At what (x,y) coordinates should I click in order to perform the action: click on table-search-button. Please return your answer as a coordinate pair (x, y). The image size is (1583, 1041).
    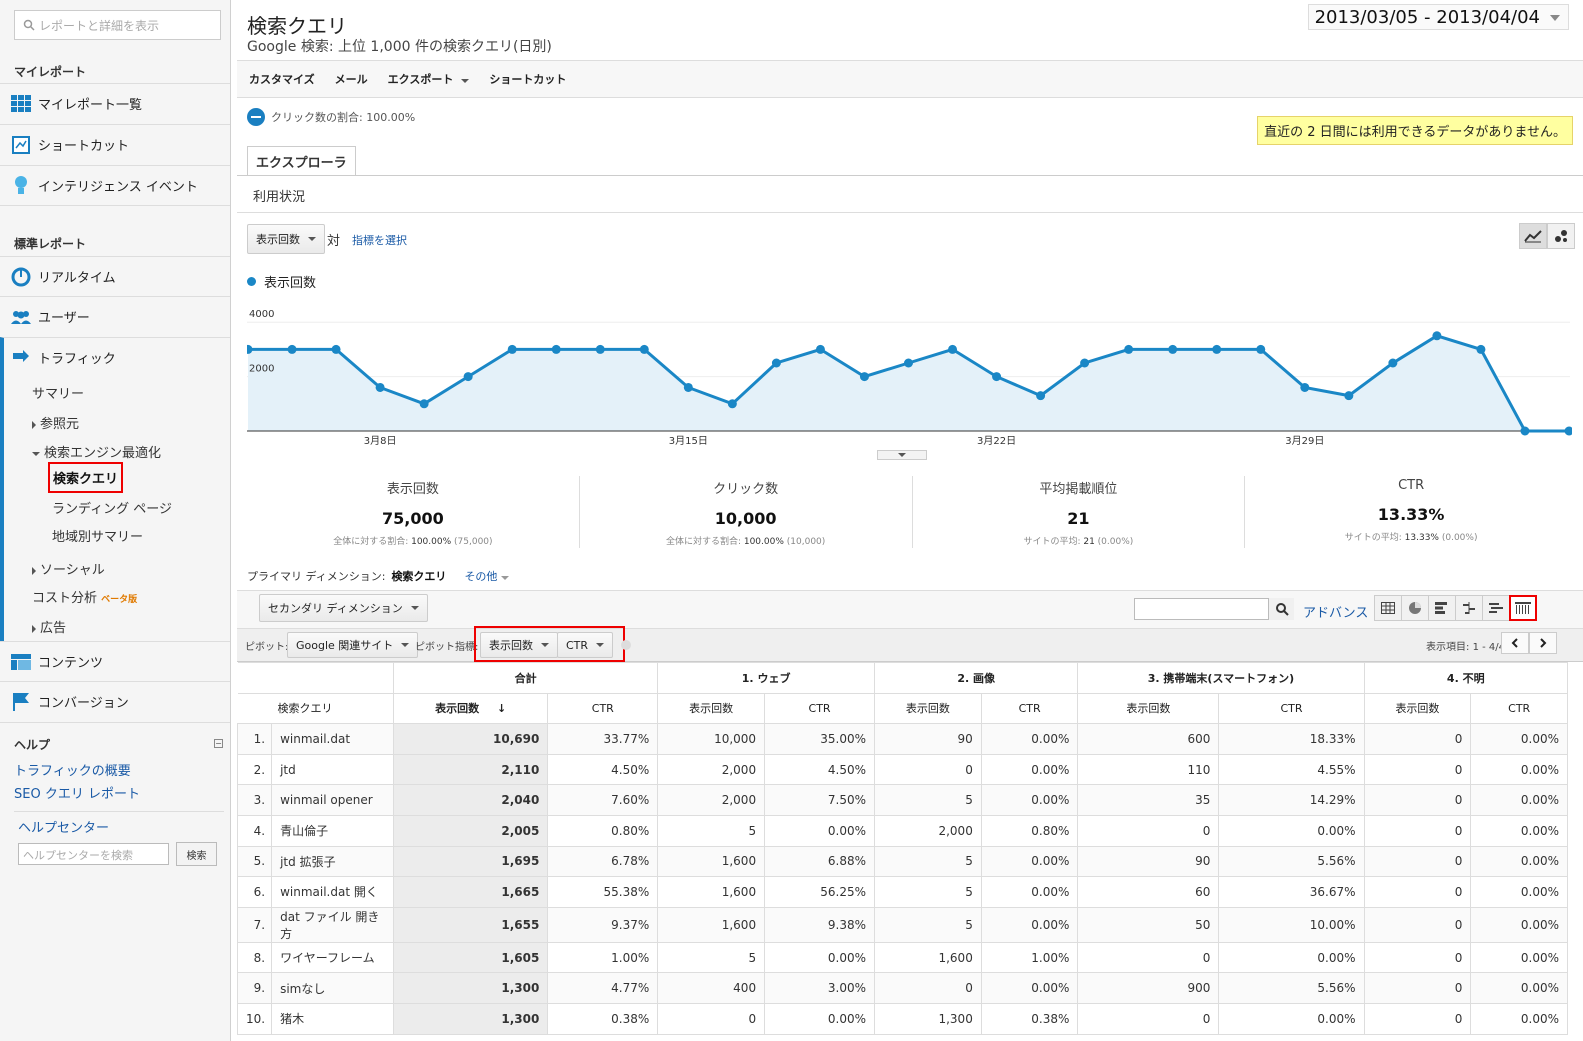
    Looking at the image, I should click on (1281, 609).